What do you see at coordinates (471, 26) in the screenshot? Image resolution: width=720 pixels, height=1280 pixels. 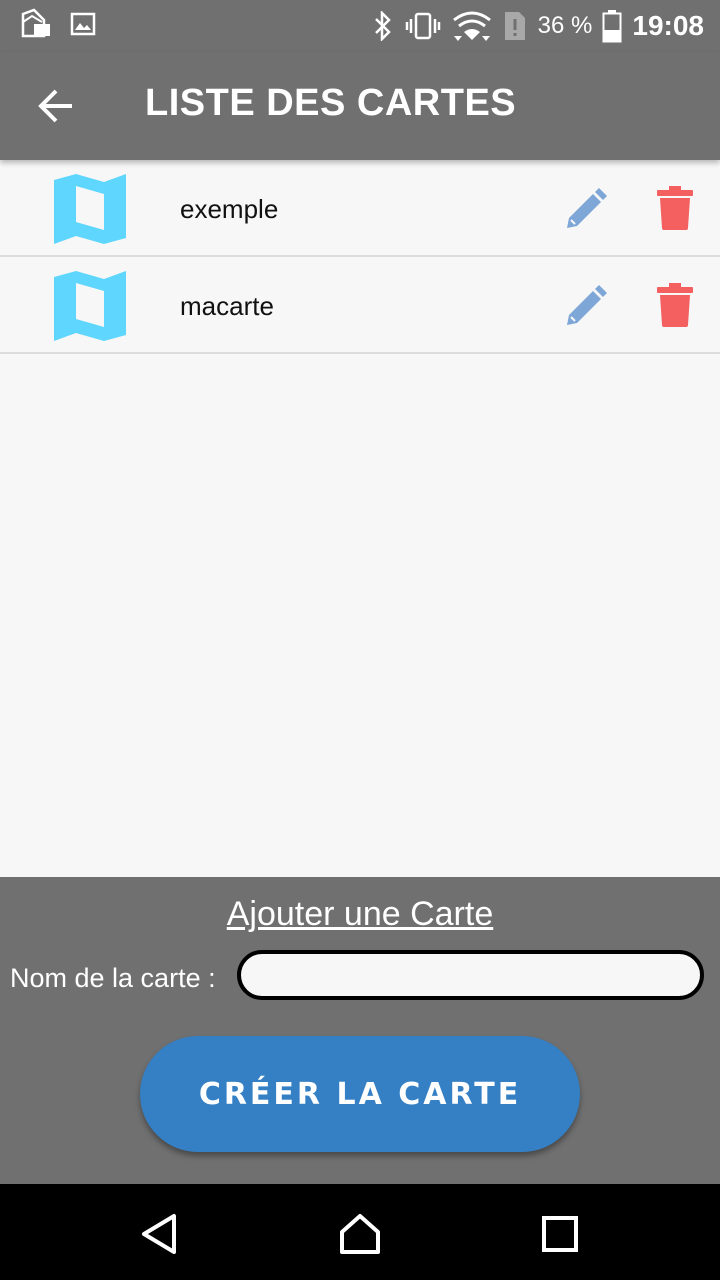 I see `wifi-icon` at bounding box center [471, 26].